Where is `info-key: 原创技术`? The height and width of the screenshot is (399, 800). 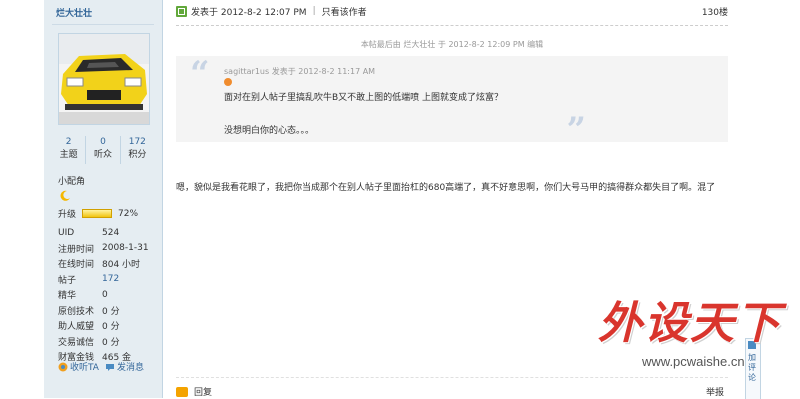
info-key: 原创技术 is located at coordinates (76, 311).